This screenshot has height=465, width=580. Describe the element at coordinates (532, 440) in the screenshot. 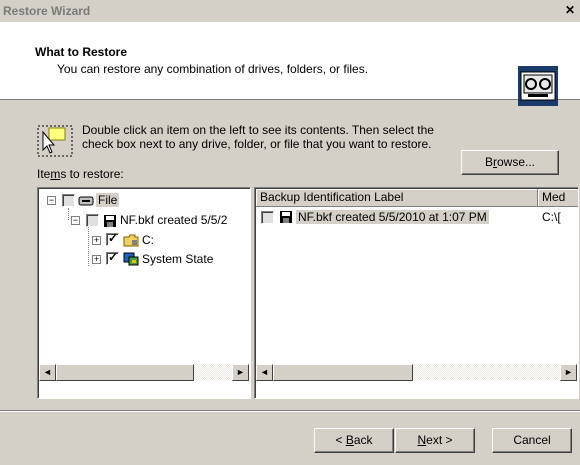

I see `cancel-button: Cancel` at that location.